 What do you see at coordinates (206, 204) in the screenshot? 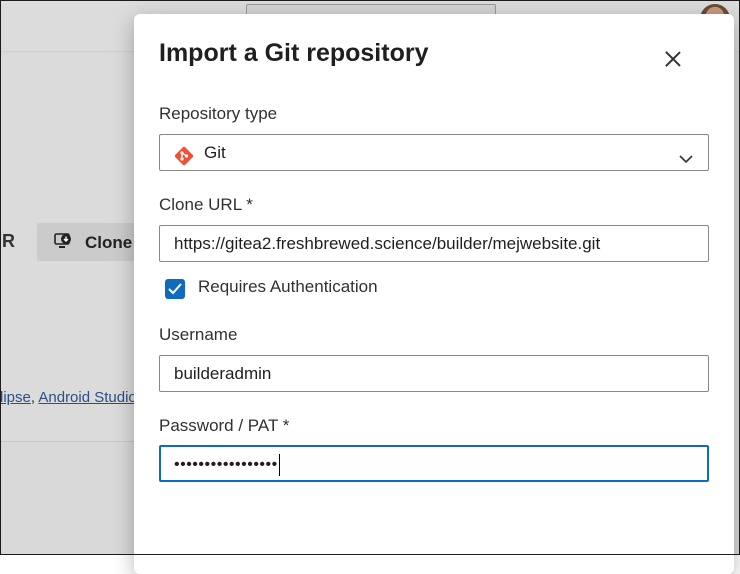
I see `clone-url-label: Clone URL *` at bounding box center [206, 204].